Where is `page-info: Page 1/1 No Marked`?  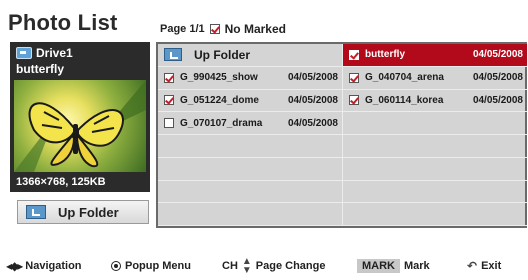 page-info: Page 1/1 No Marked is located at coordinates (223, 29).